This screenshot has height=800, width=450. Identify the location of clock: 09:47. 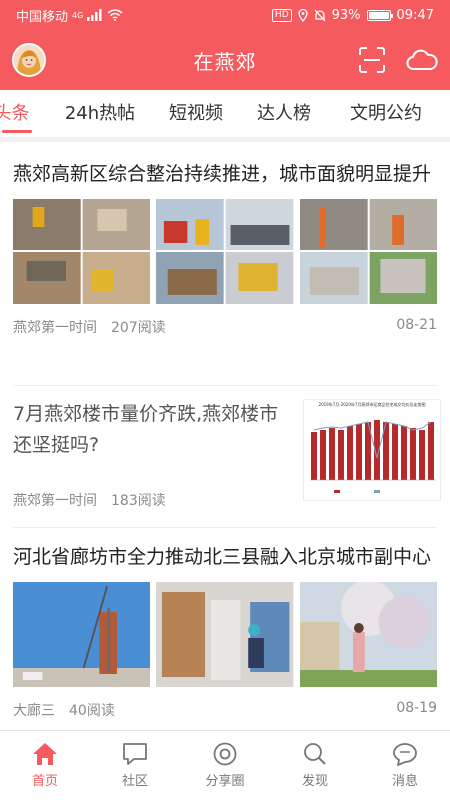
(415, 15).